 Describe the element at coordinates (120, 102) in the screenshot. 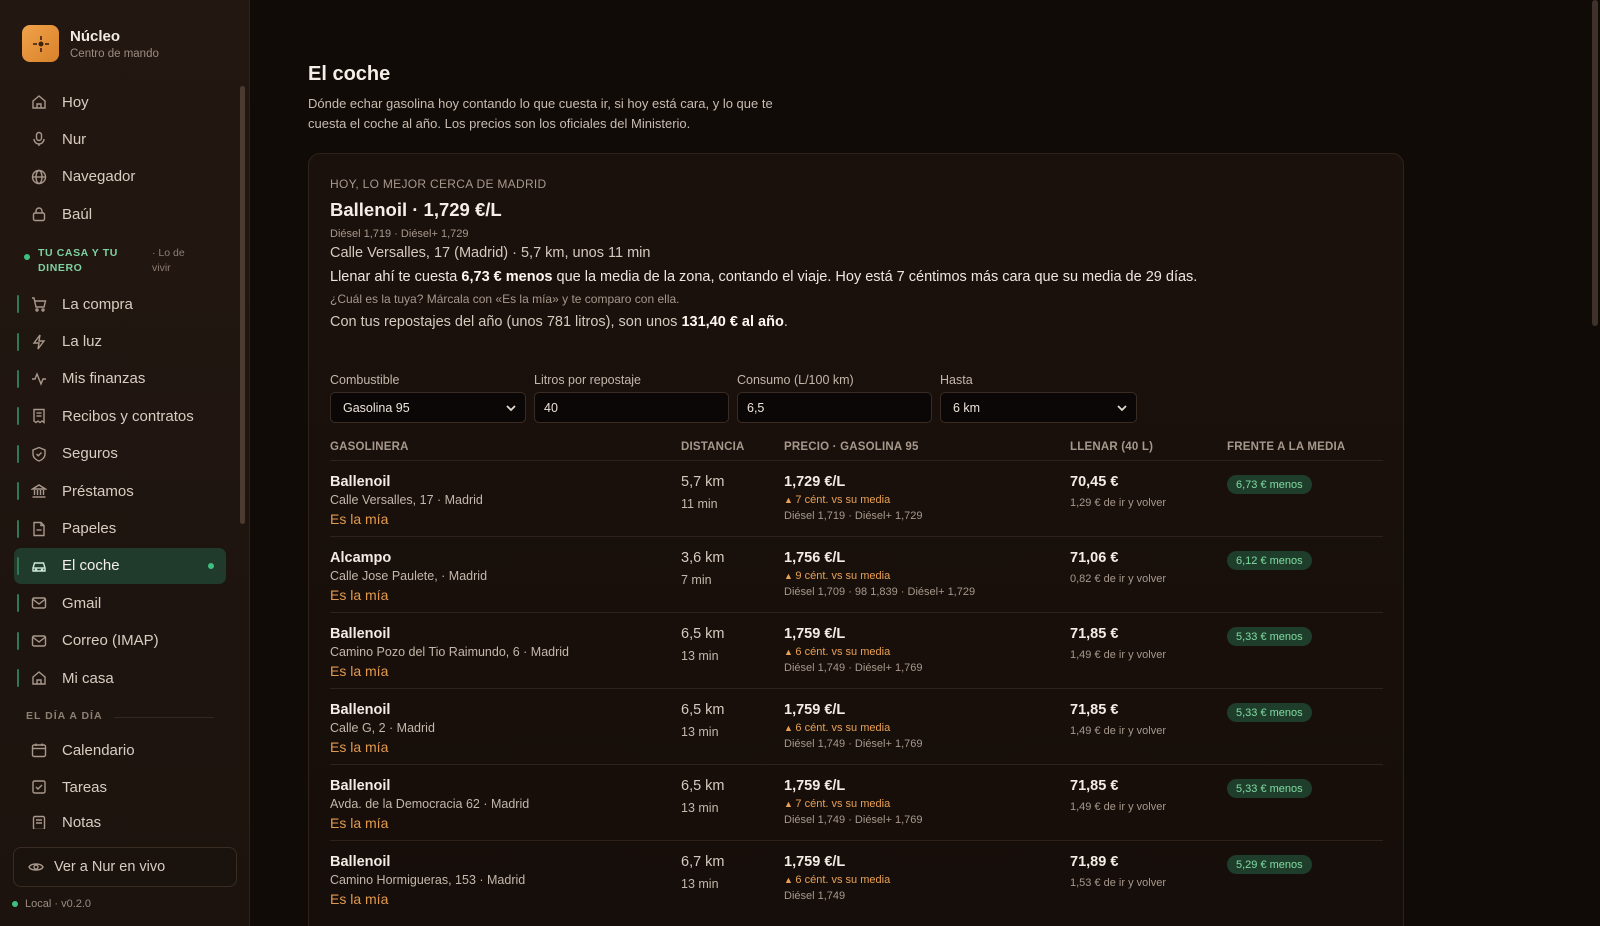

I see `sidebar-item-hoy: Hoy` at that location.